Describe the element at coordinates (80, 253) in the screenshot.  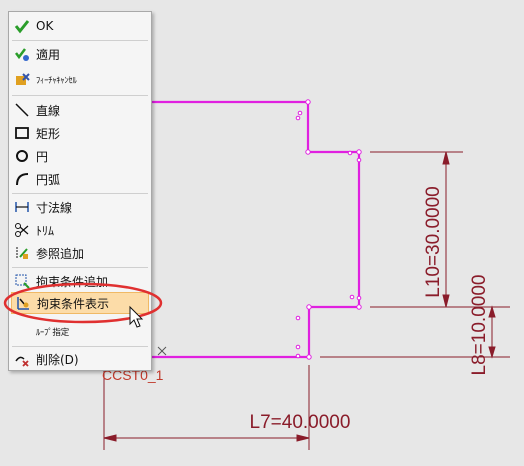
I see `menu-item-reference-add: 参照追加` at that location.